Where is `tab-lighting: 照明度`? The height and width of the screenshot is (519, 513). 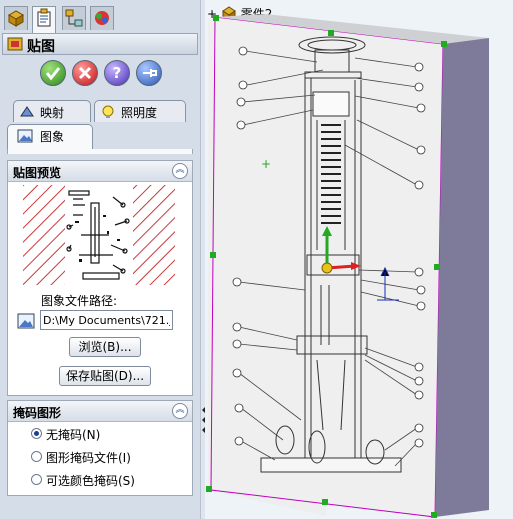 tab-lighting: 照明度 is located at coordinates (140, 111).